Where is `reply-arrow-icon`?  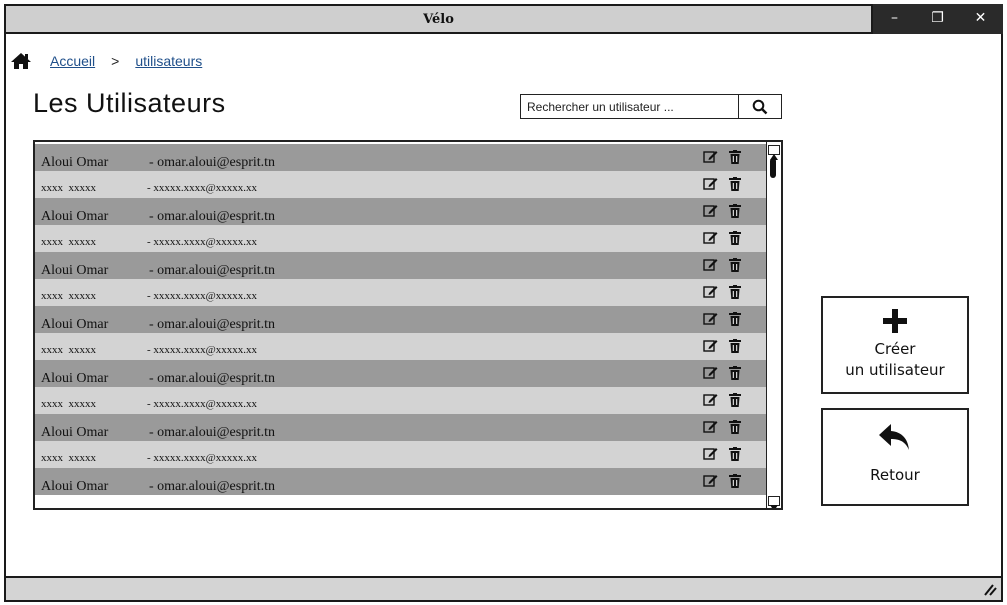
reply-arrow-icon is located at coordinates (895, 438).